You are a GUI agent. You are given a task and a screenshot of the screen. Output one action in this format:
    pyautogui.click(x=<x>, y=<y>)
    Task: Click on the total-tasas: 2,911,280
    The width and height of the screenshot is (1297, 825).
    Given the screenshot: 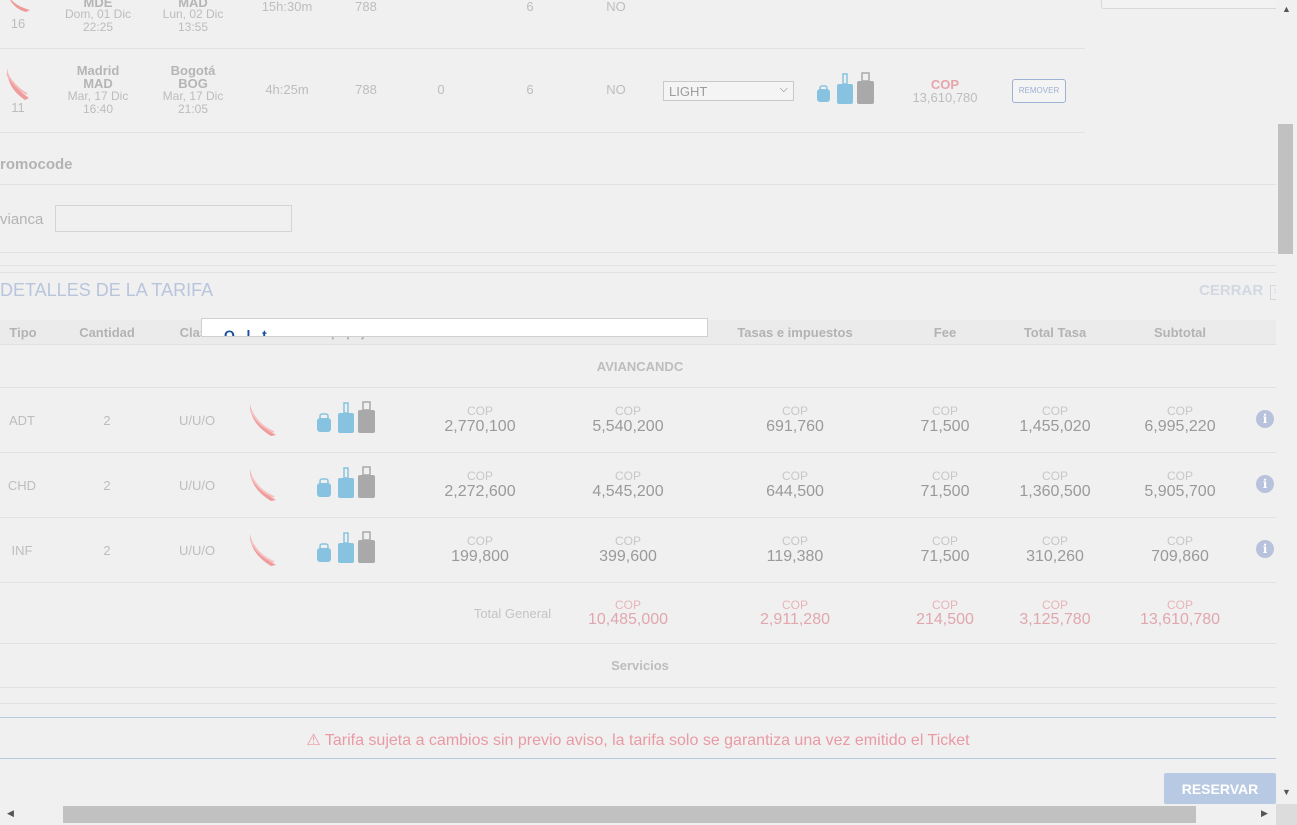 What is the action you would take?
    pyautogui.click(x=795, y=619)
    